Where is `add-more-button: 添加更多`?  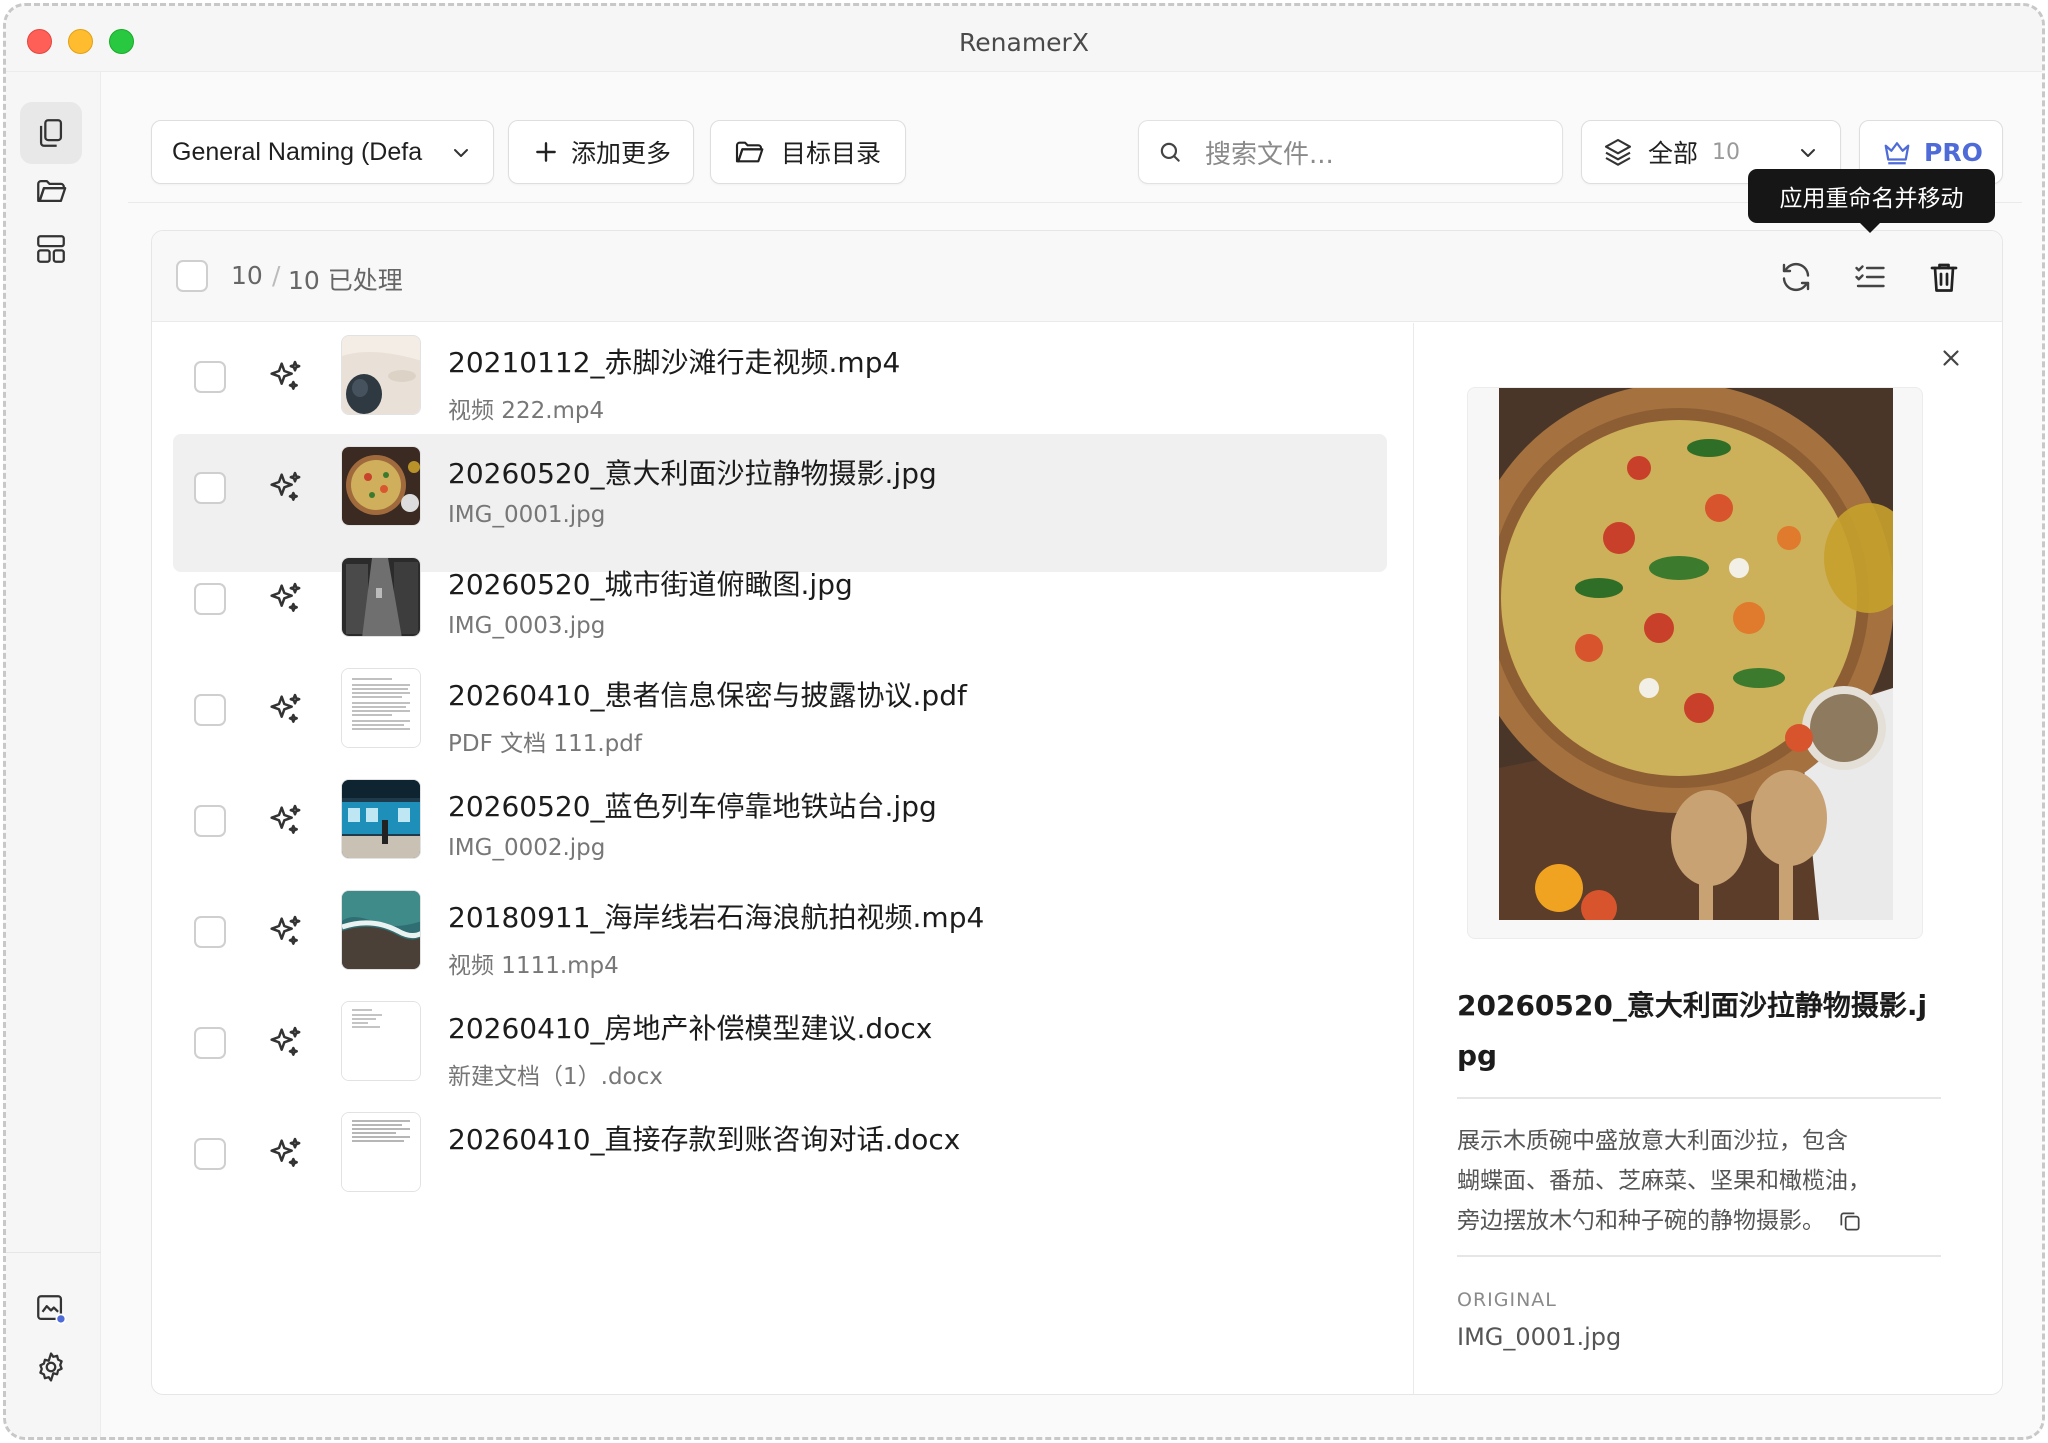
add-more-button: 添加更多 is located at coordinates (601, 152).